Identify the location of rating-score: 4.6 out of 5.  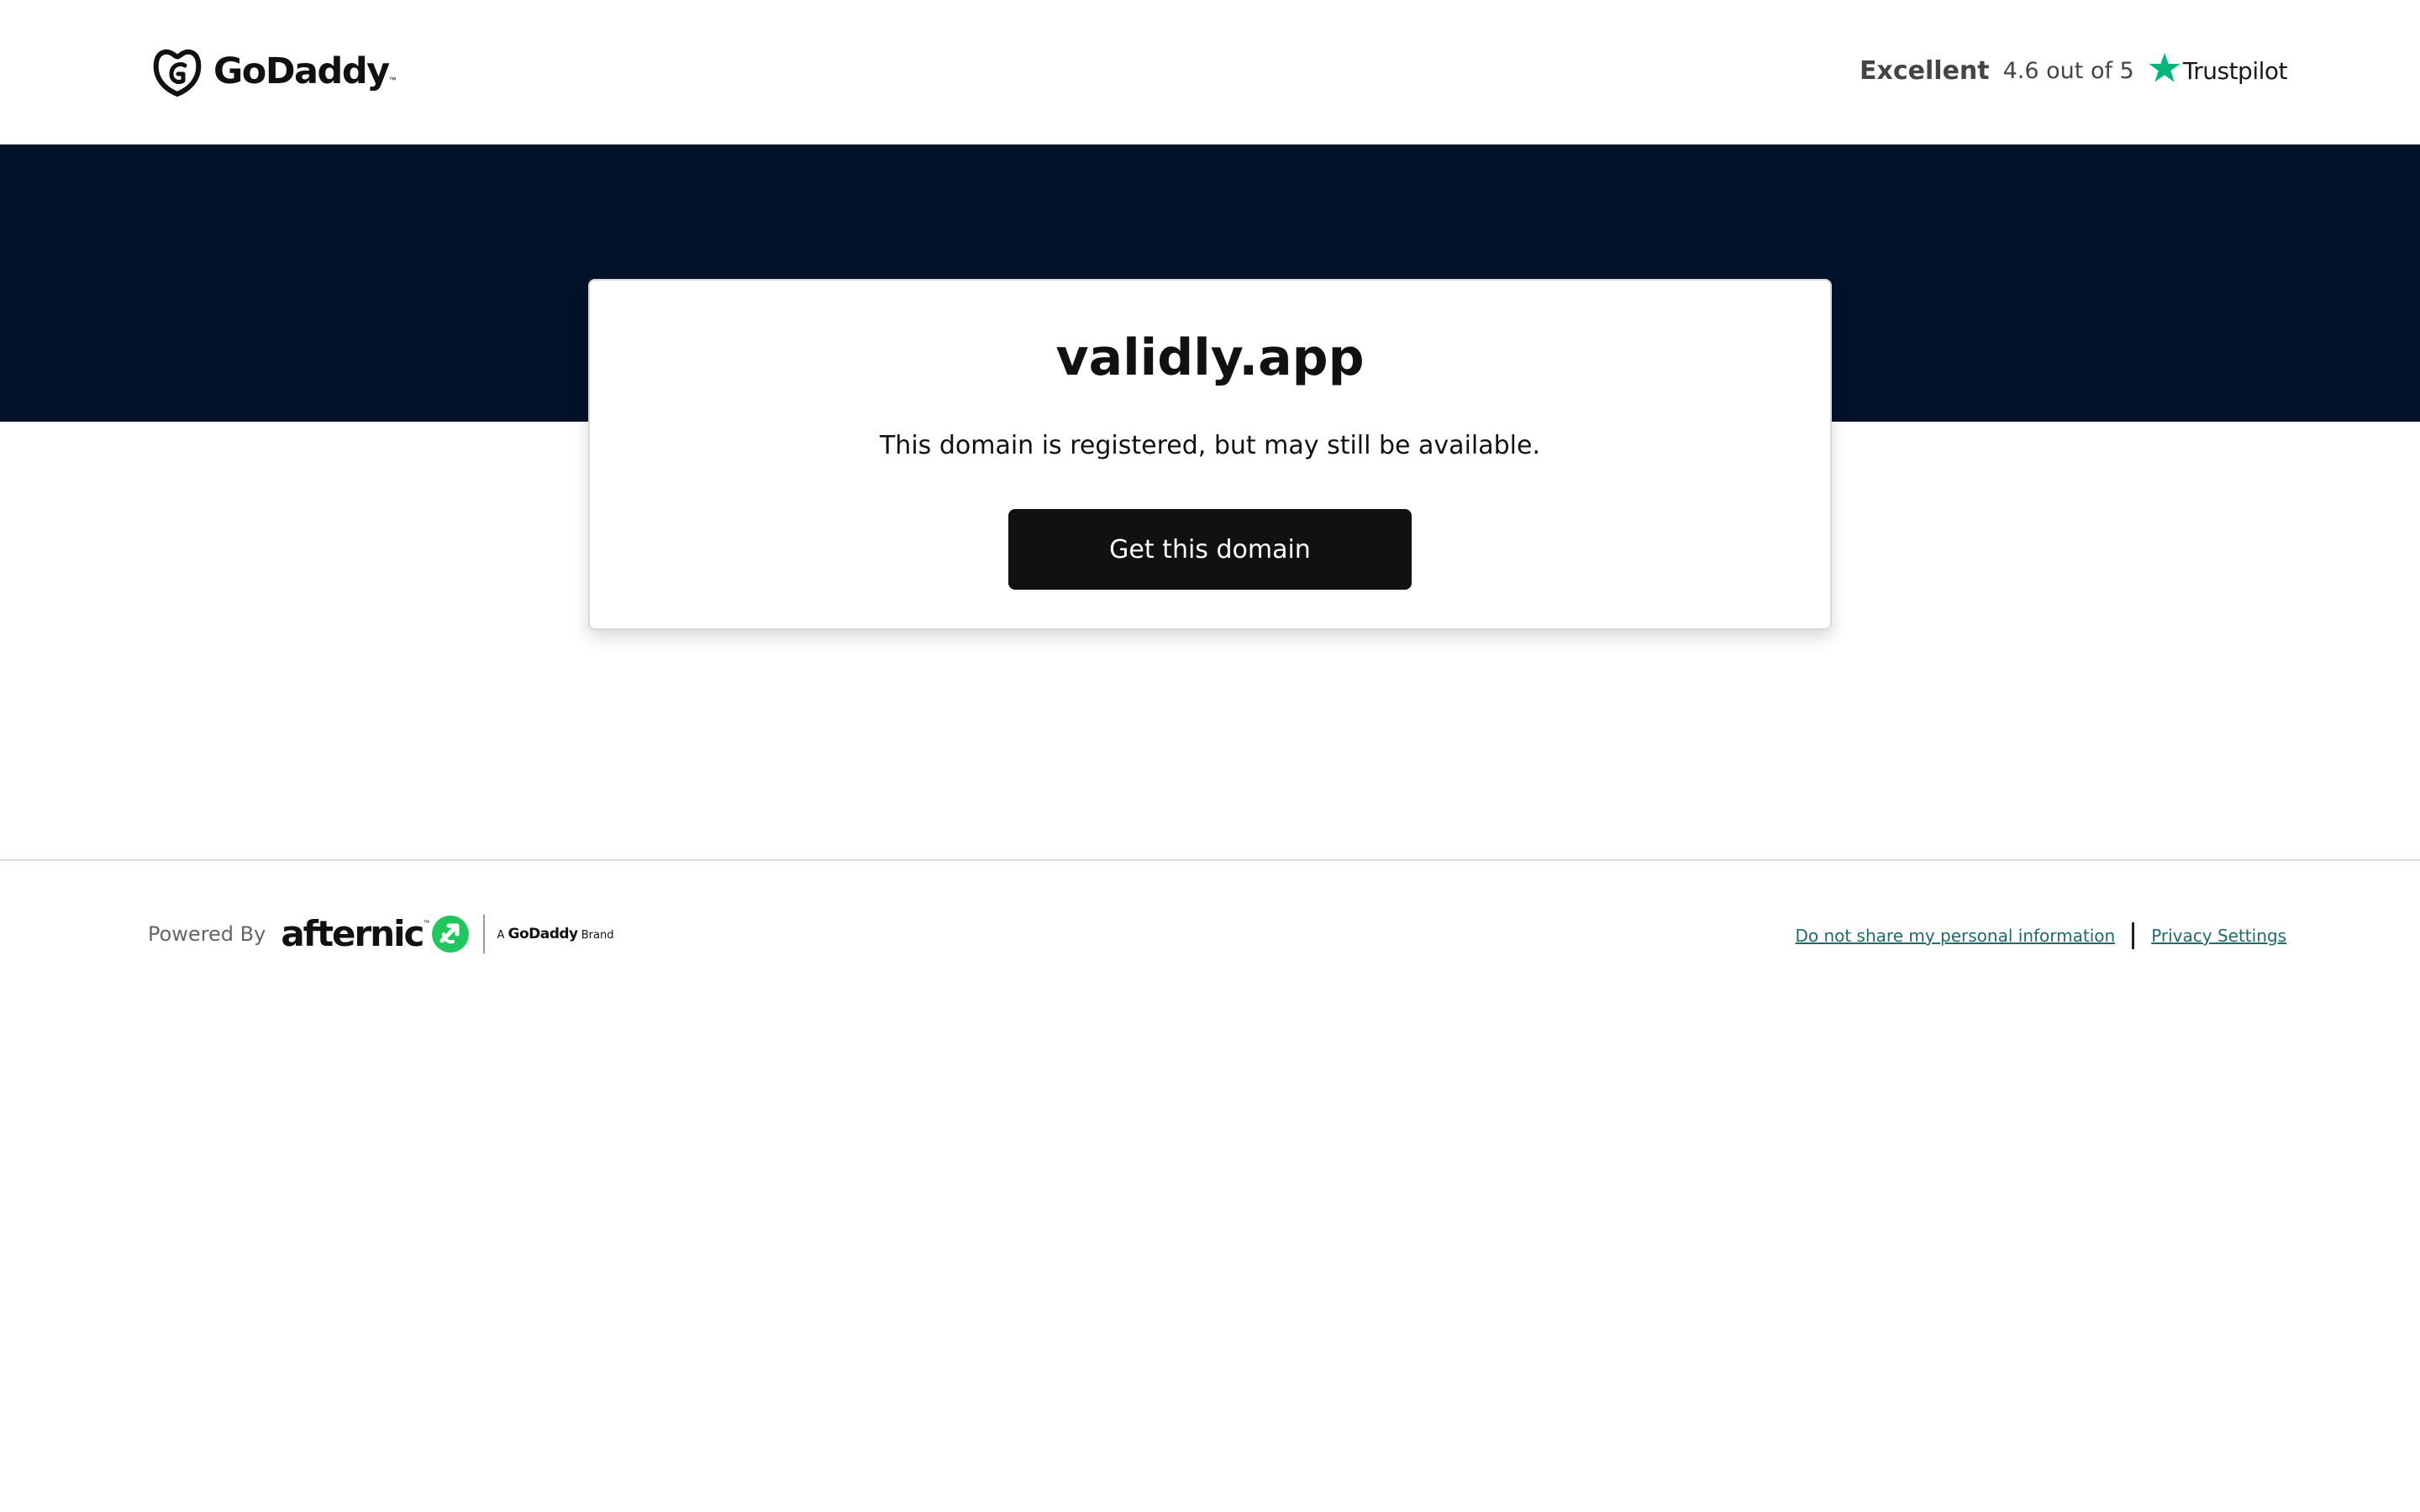
(2068, 70).